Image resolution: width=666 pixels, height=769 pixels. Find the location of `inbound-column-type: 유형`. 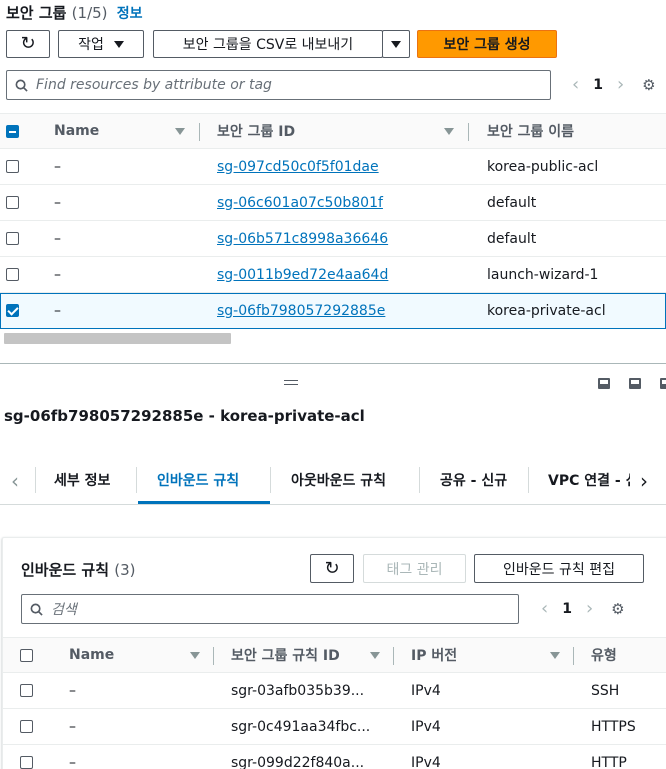

inbound-column-type: 유형 is located at coordinates (604, 655).